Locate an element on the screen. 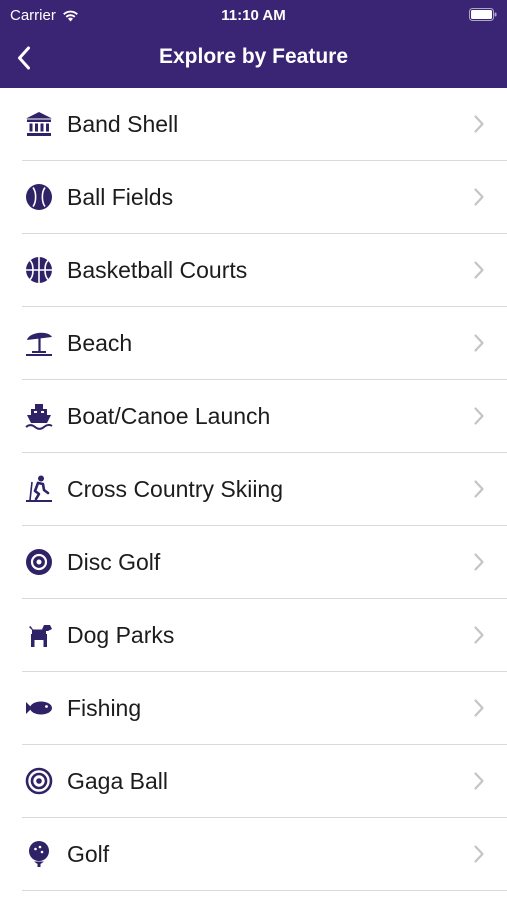  feature-row-boat-canoe-launch: Boat/Canoe Launch is located at coordinates (253, 416).